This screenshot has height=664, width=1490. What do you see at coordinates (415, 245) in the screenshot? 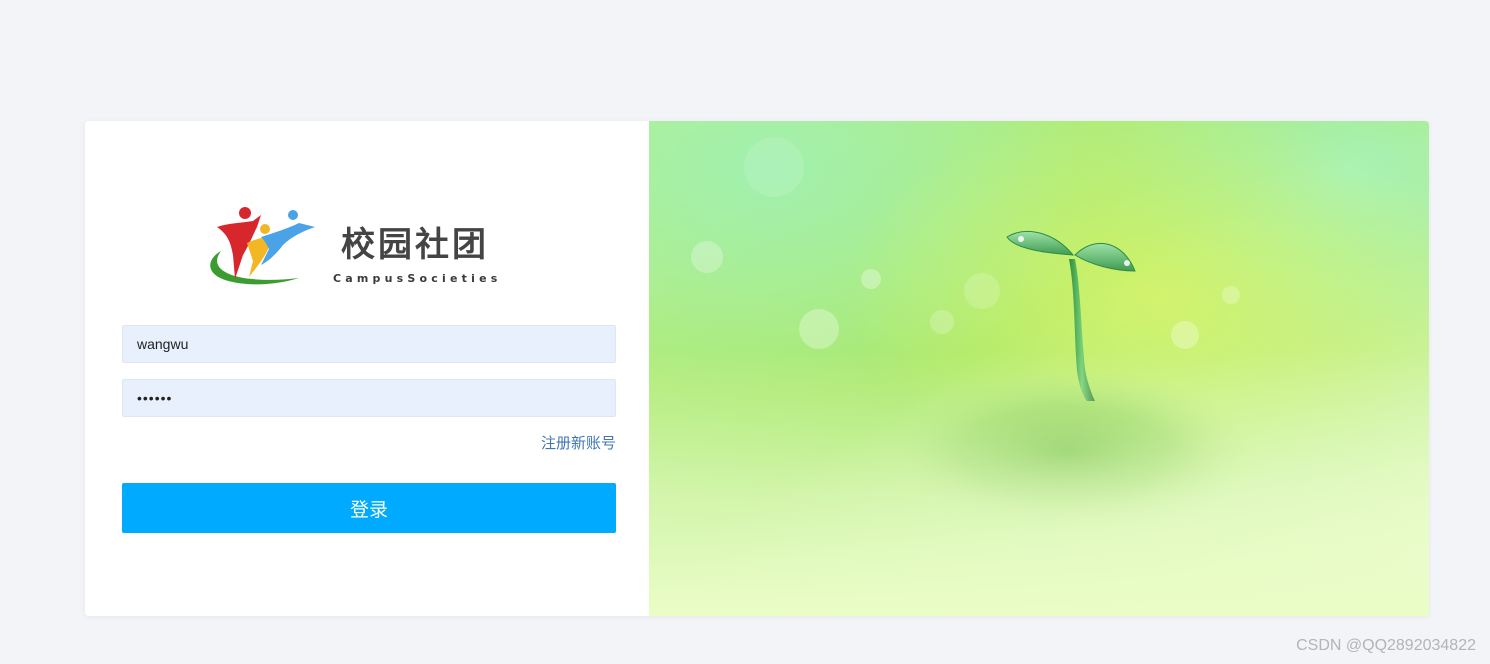
I see `logo-title: 校园社团` at bounding box center [415, 245].